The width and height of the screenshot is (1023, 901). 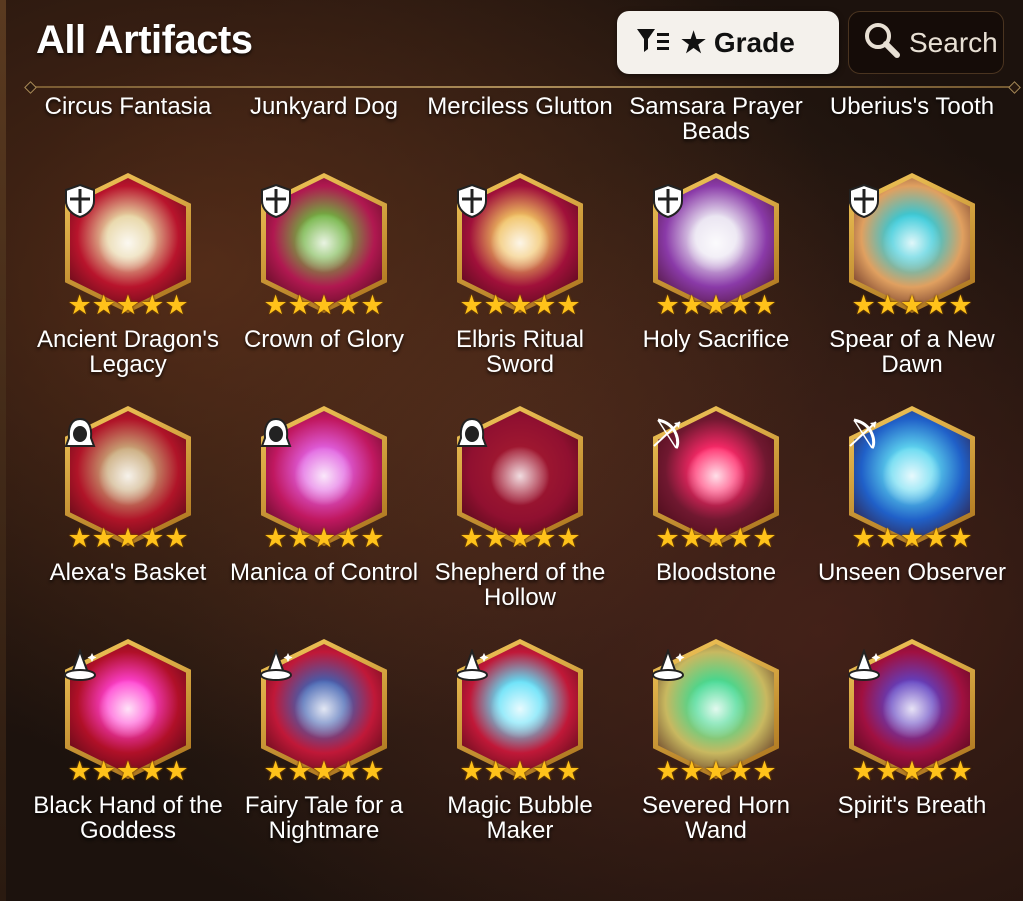 I want to click on artifact-card: ★★★★★Merciless Glutton, so click(x=520, y=130).